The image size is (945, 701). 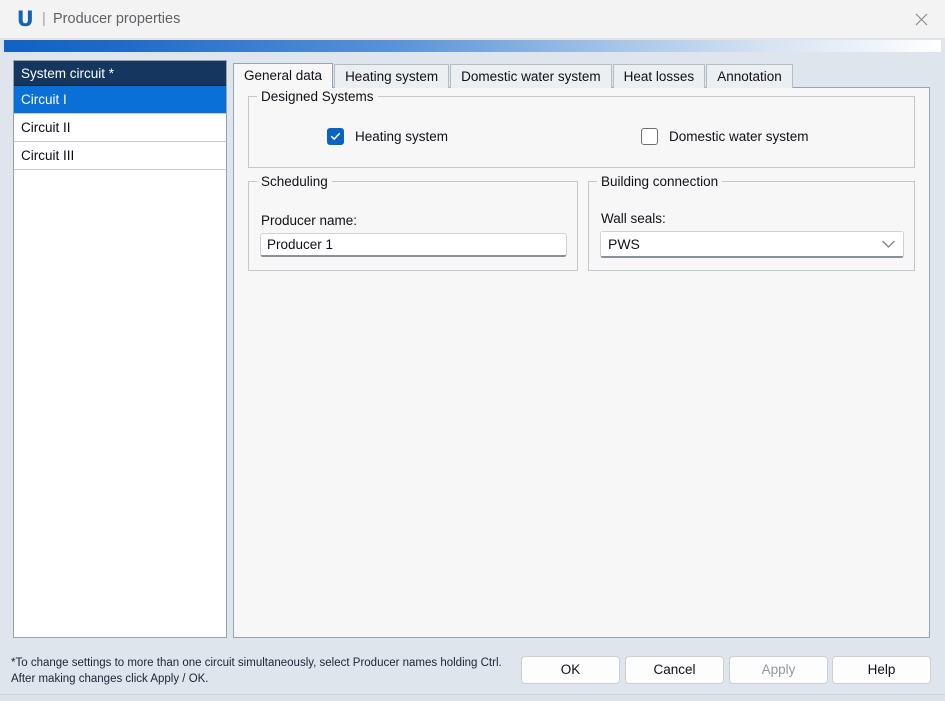 I want to click on checkbox-unchecked-icon, so click(x=649, y=136).